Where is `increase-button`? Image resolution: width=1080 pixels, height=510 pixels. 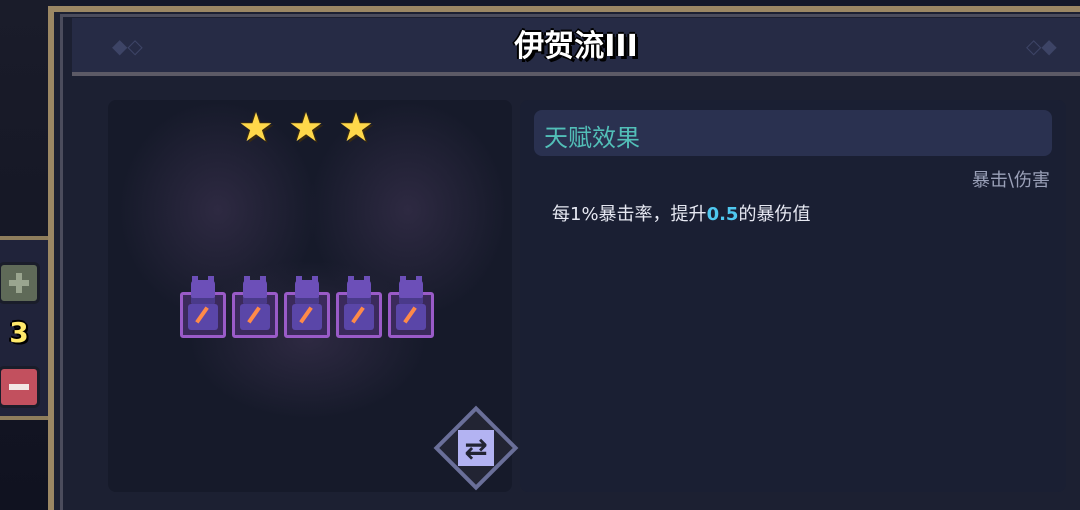
increase-button is located at coordinates (20, 283).